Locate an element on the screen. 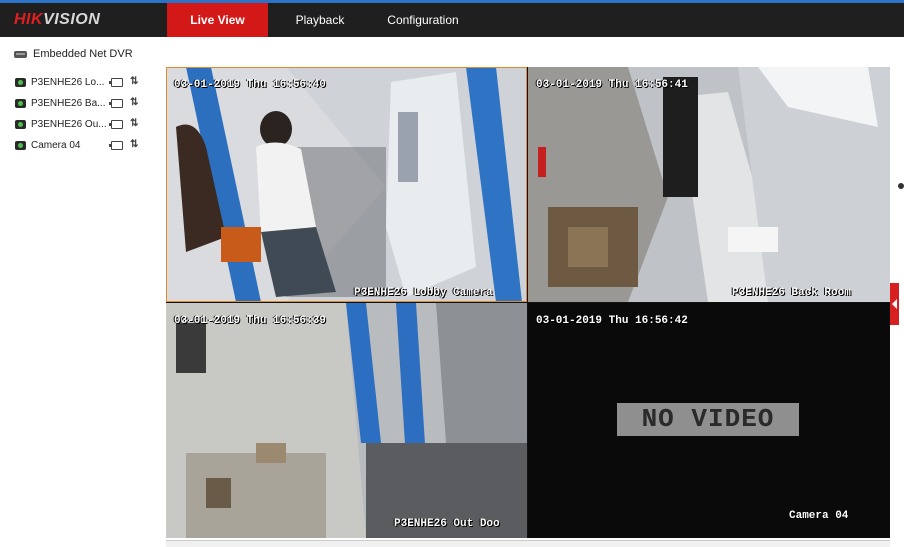  tile-timestamp: 03-01-2019 Thu 16:56:41 is located at coordinates (612, 85).